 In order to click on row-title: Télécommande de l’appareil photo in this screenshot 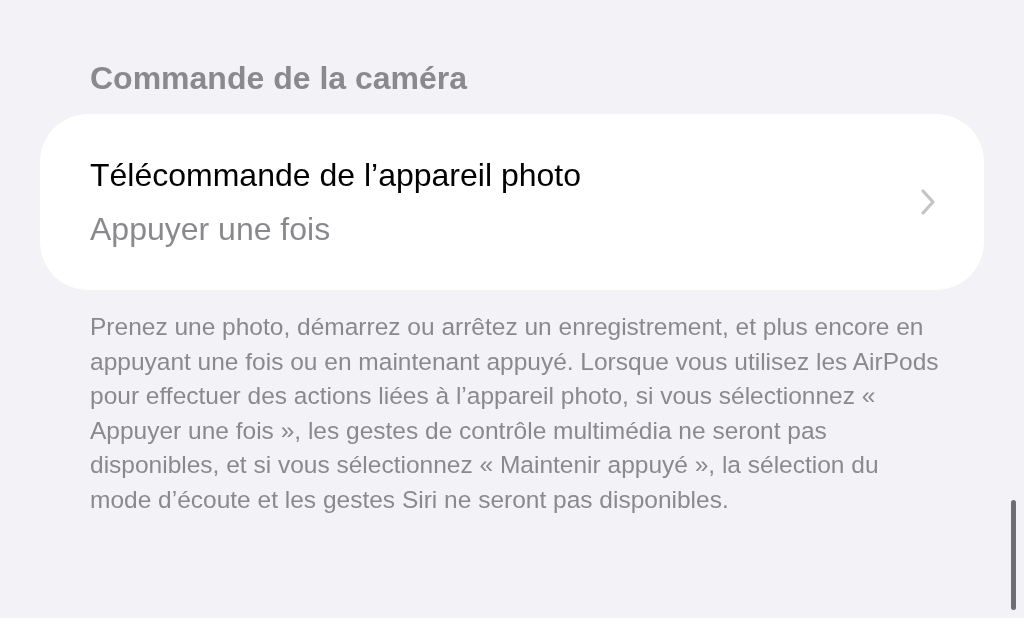, I will do `click(335, 175)`.